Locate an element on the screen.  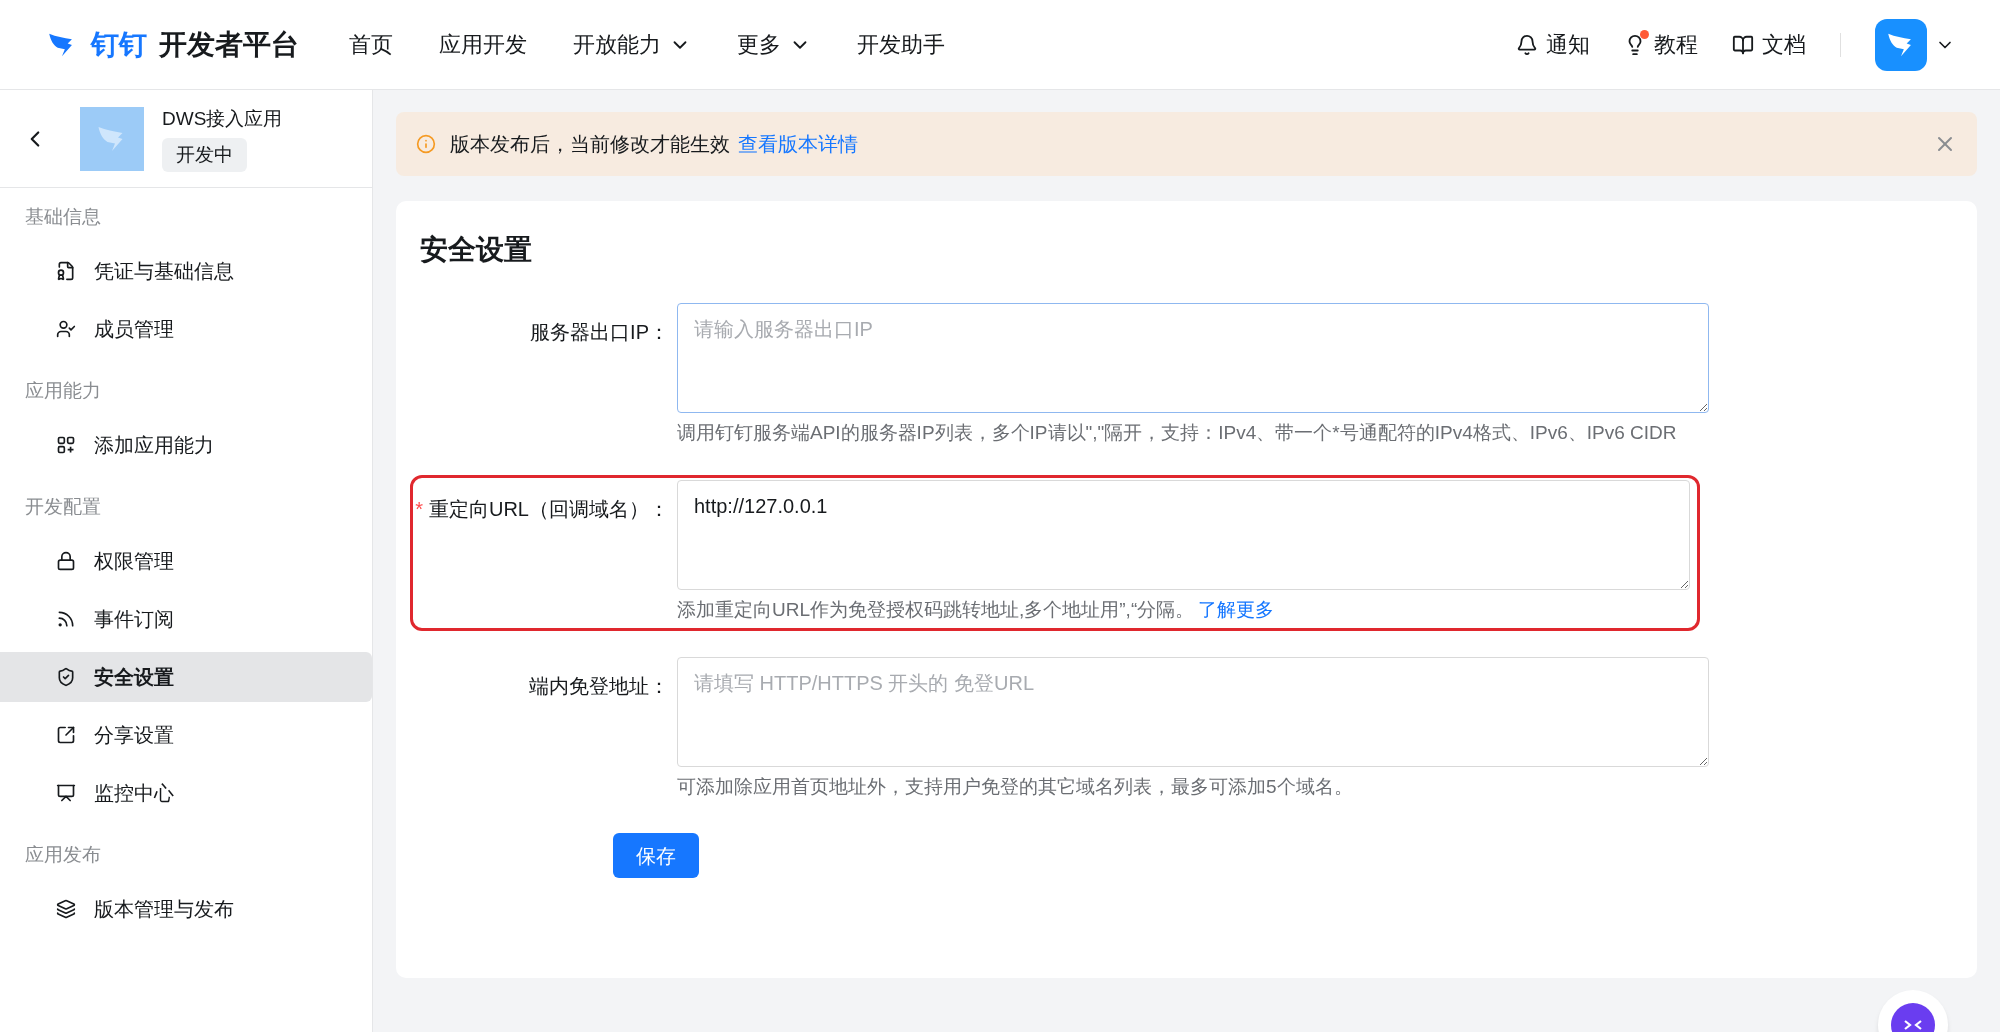
page-title: 安全设置 is located at coordinates (476, 250).